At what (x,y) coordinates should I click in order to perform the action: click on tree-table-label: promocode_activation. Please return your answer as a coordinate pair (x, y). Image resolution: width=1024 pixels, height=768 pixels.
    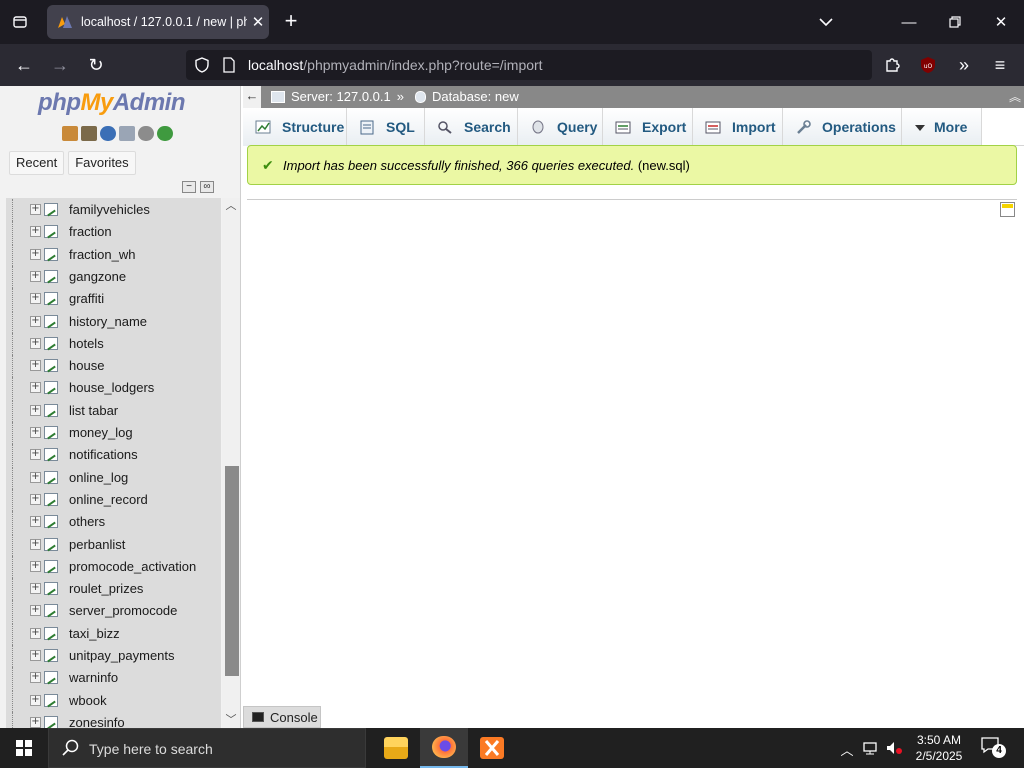
    Looking at the image, I should click on (132, 566).